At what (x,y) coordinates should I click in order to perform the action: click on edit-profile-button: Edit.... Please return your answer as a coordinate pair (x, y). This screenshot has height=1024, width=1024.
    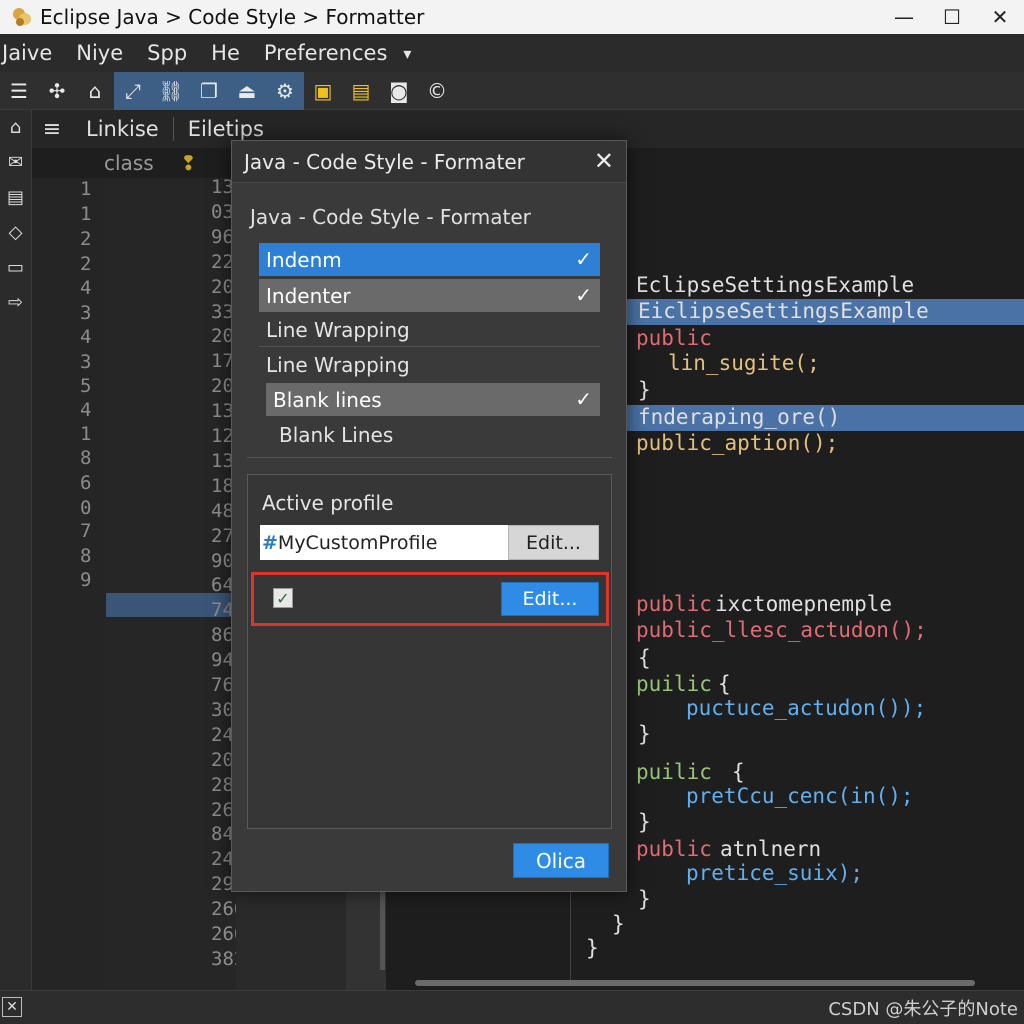
    Looking at the image, I should click on (553, 542).